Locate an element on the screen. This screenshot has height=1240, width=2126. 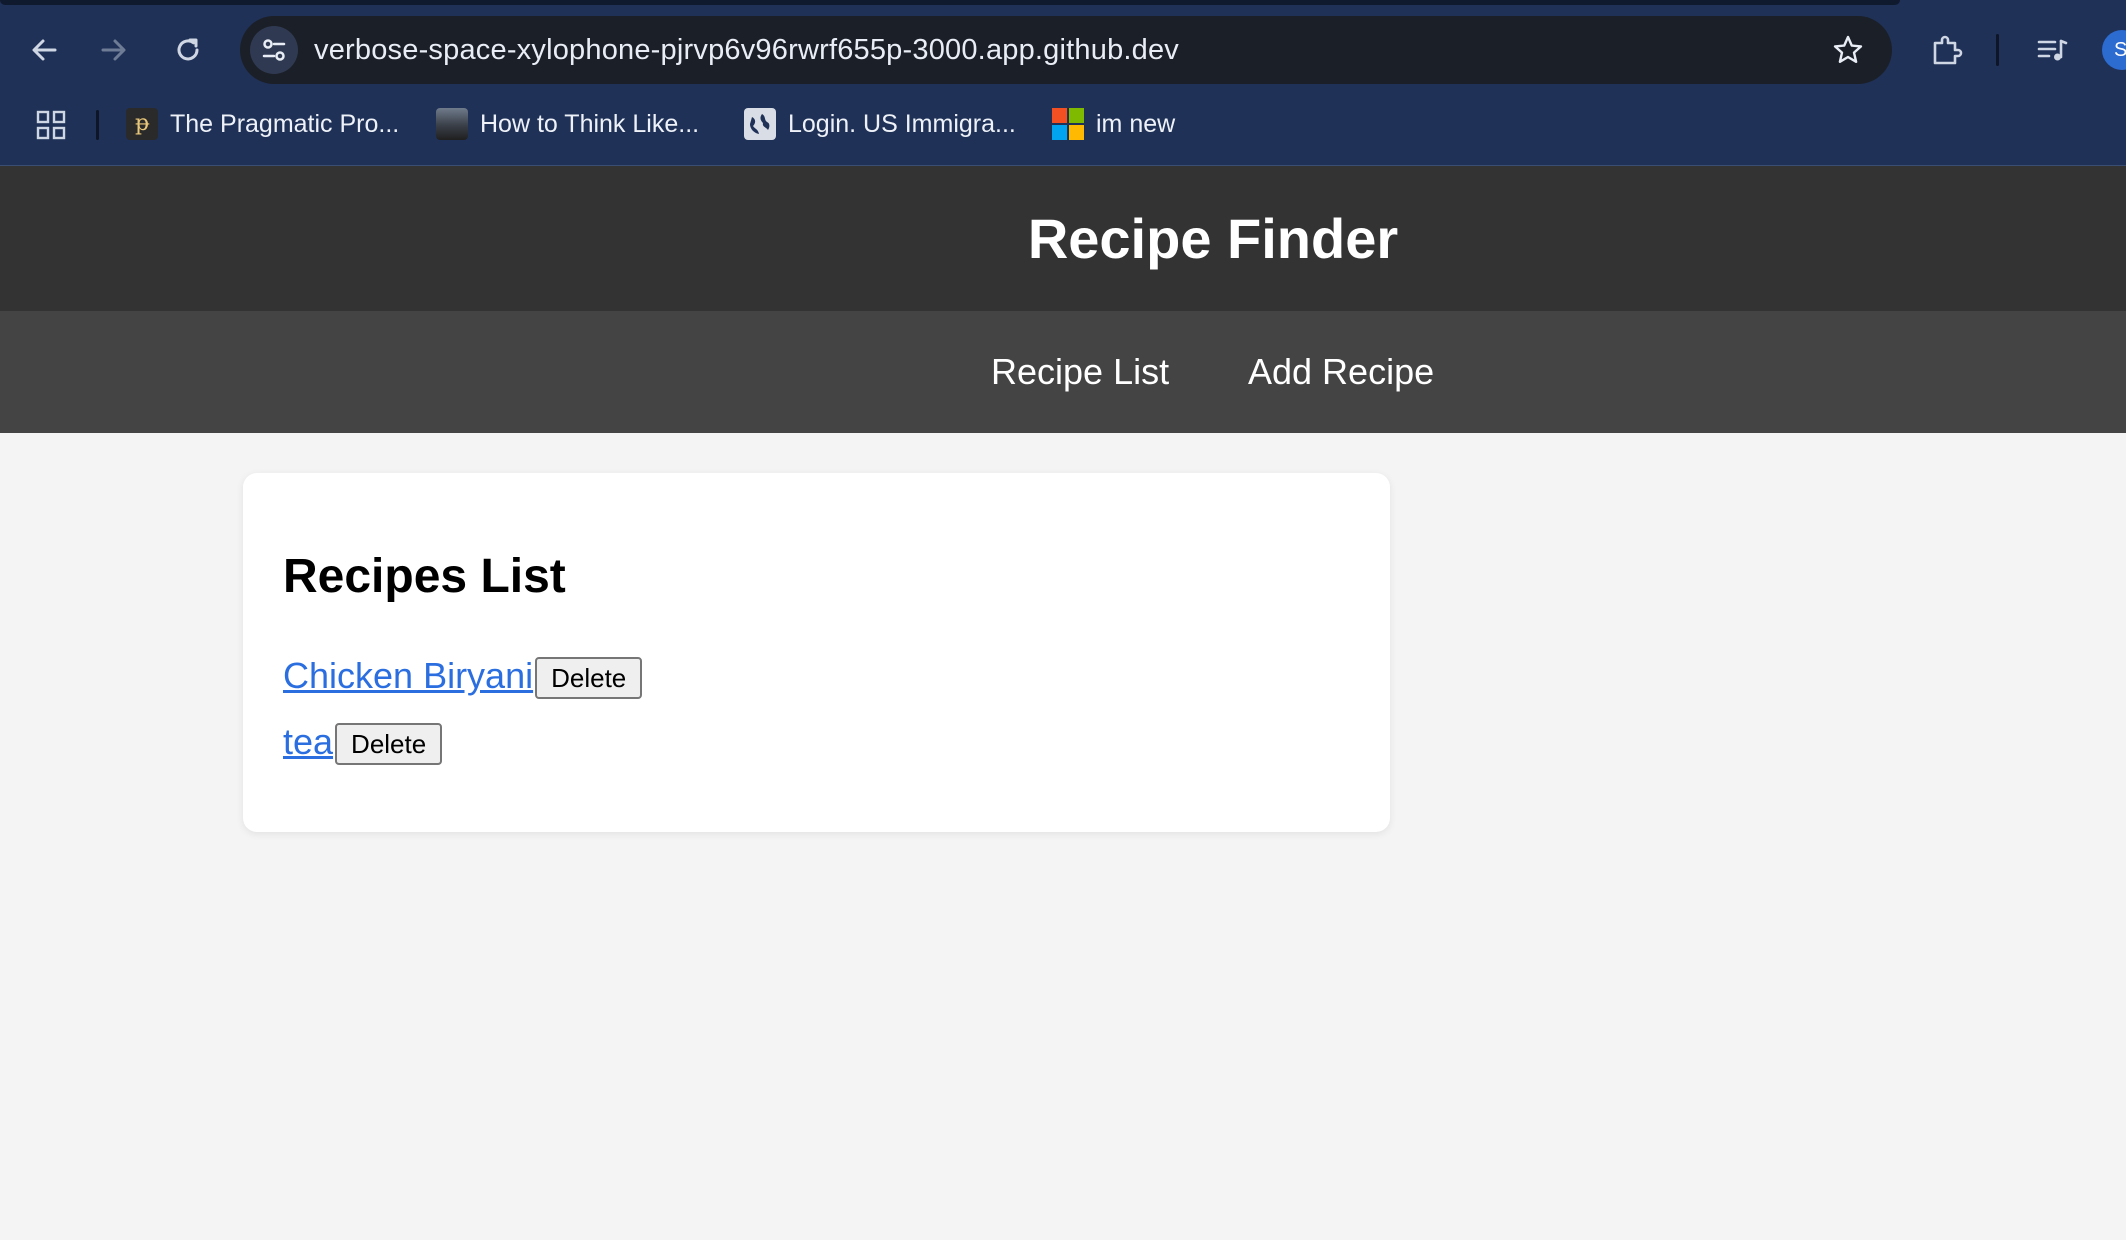
main-nav: Recipe List Add Recipe is located at coordinates (1063, 372).